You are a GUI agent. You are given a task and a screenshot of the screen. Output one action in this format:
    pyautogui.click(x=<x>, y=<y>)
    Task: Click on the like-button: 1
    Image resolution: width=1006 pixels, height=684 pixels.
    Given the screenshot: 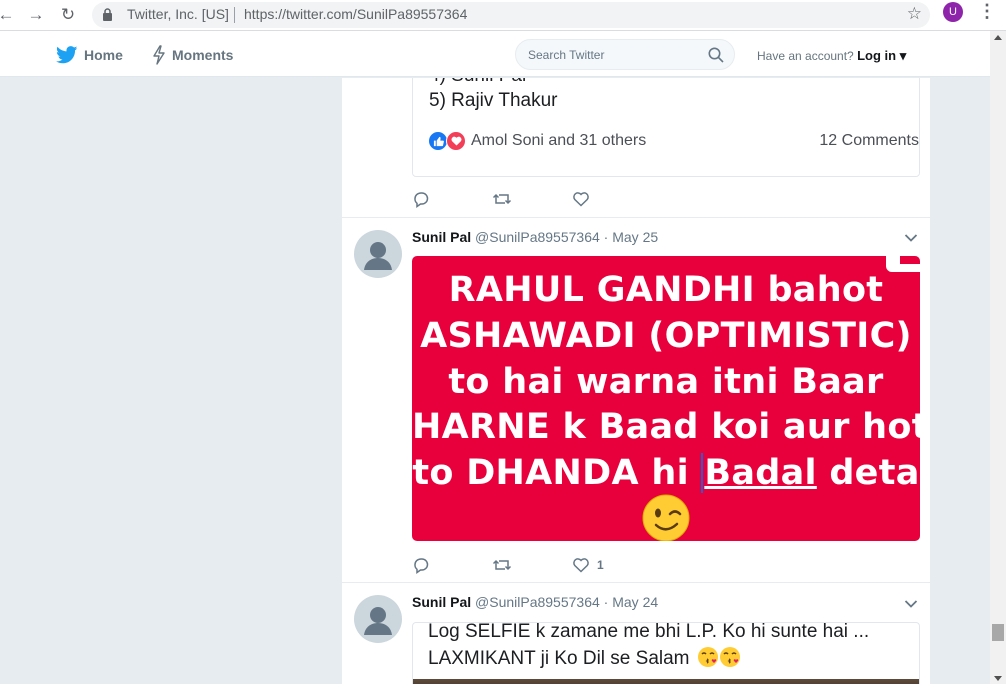 What is the action you would take?
    pyautogui.click(x=612, y=565)
    